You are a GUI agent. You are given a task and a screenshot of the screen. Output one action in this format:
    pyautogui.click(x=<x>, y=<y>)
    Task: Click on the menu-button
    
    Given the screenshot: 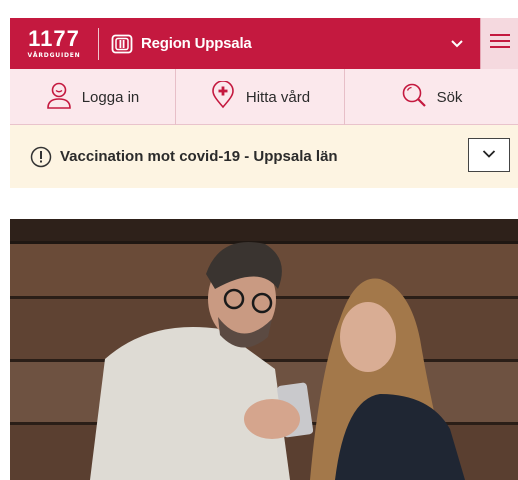 What is the action you would take?
    pyautogui.click(x=499, y=43)
    